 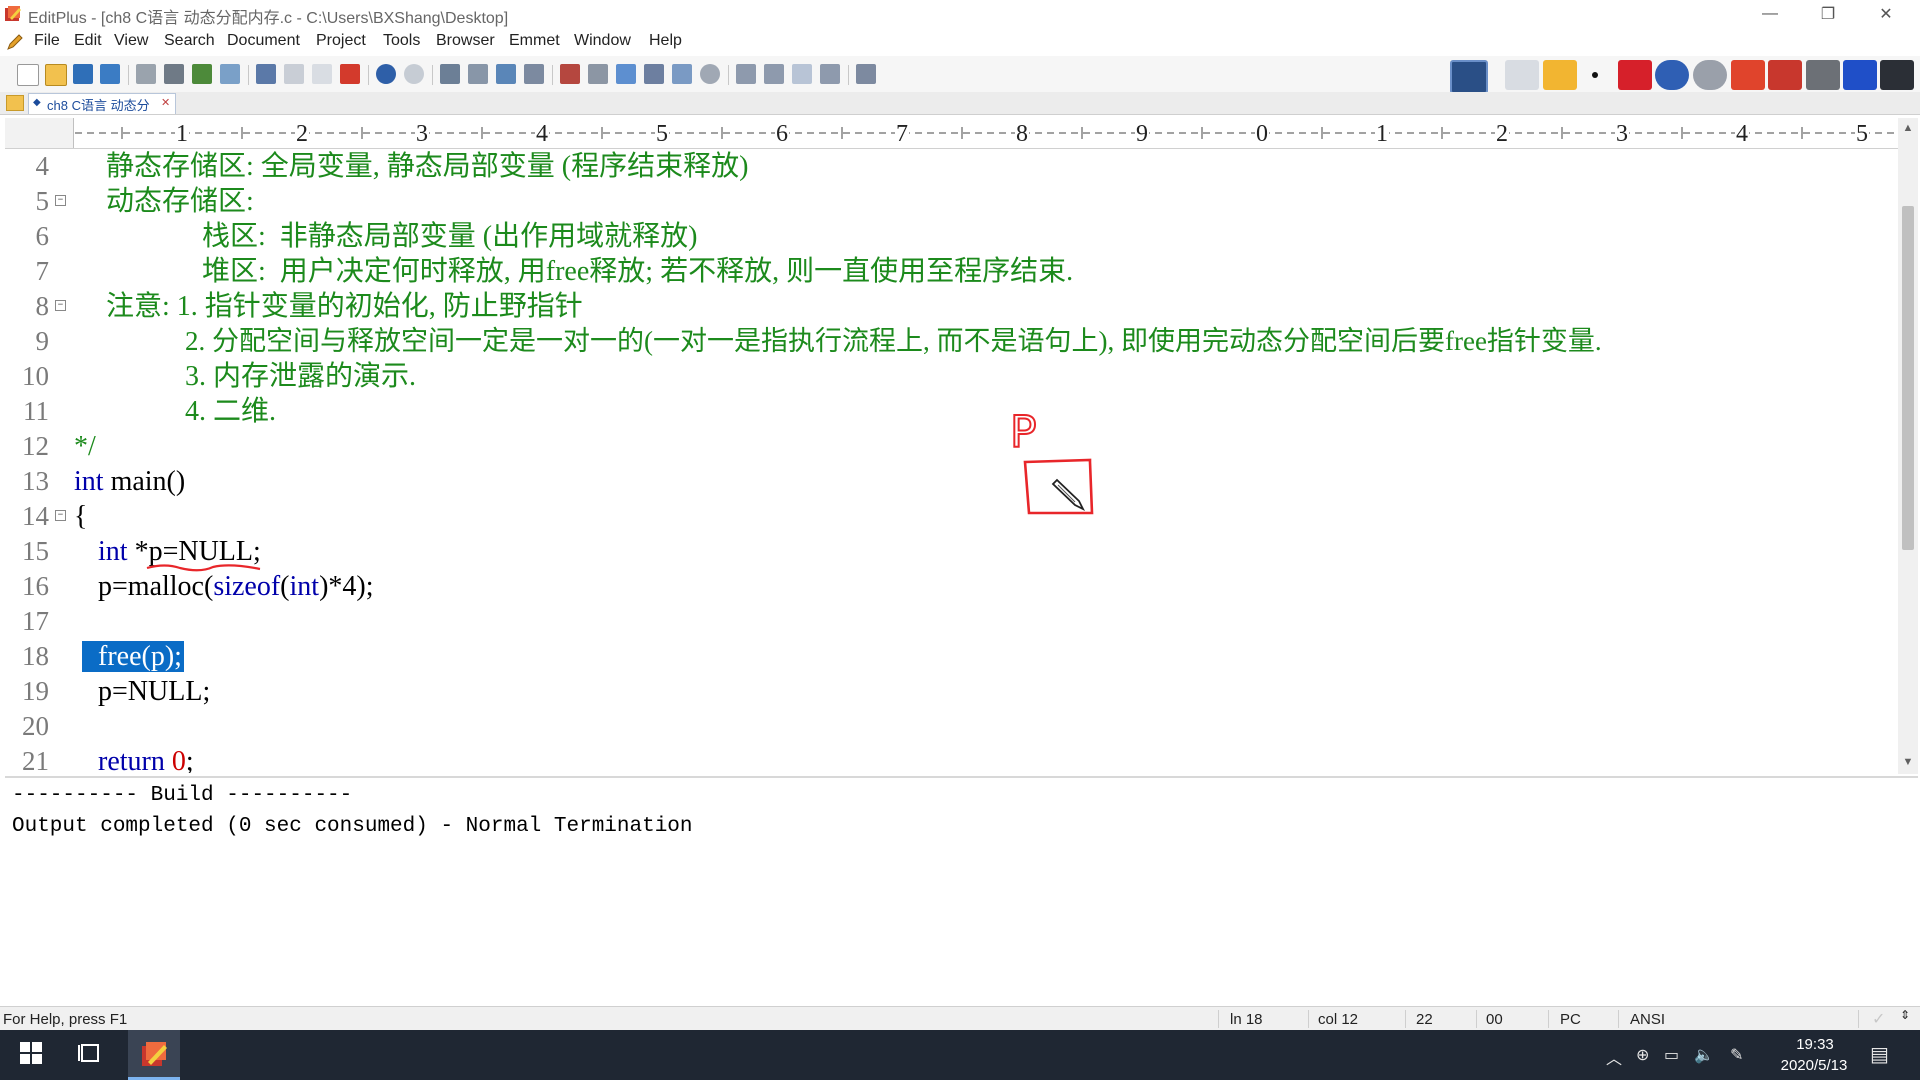 What do you see at coordinates (1522, 75) in the screenshot?
I see `eraser-icon` at bounding box center [1522, 75].